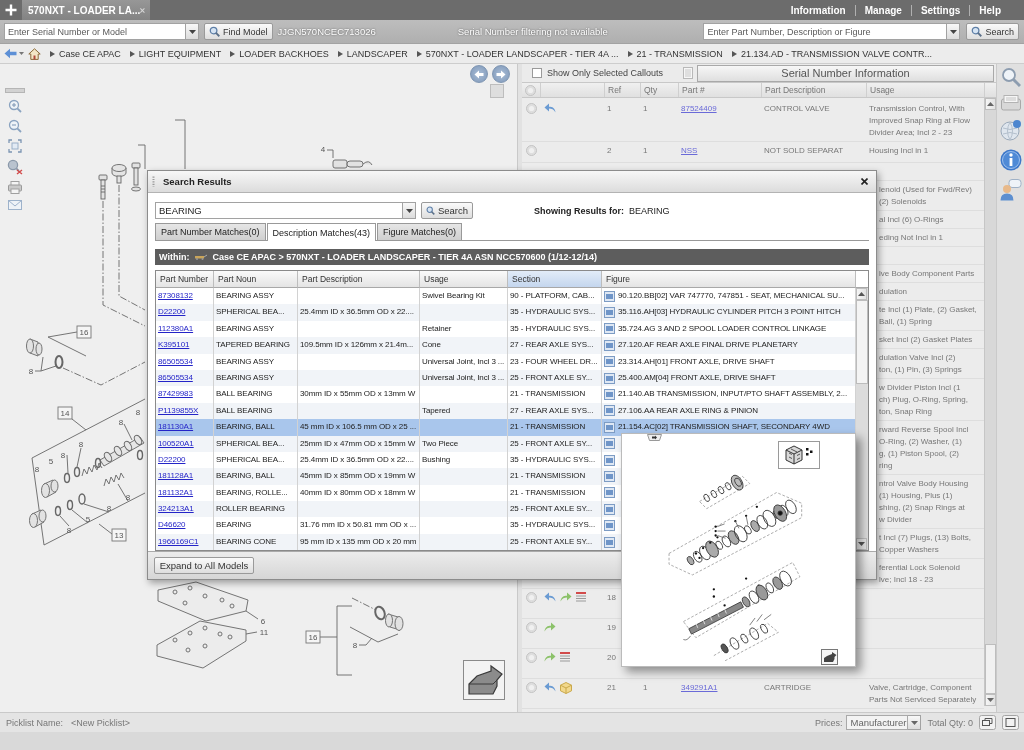 Image resolution: width=1024 pixels, height=750 pixels. I want to click on globe-icon, so click(1010, 130).